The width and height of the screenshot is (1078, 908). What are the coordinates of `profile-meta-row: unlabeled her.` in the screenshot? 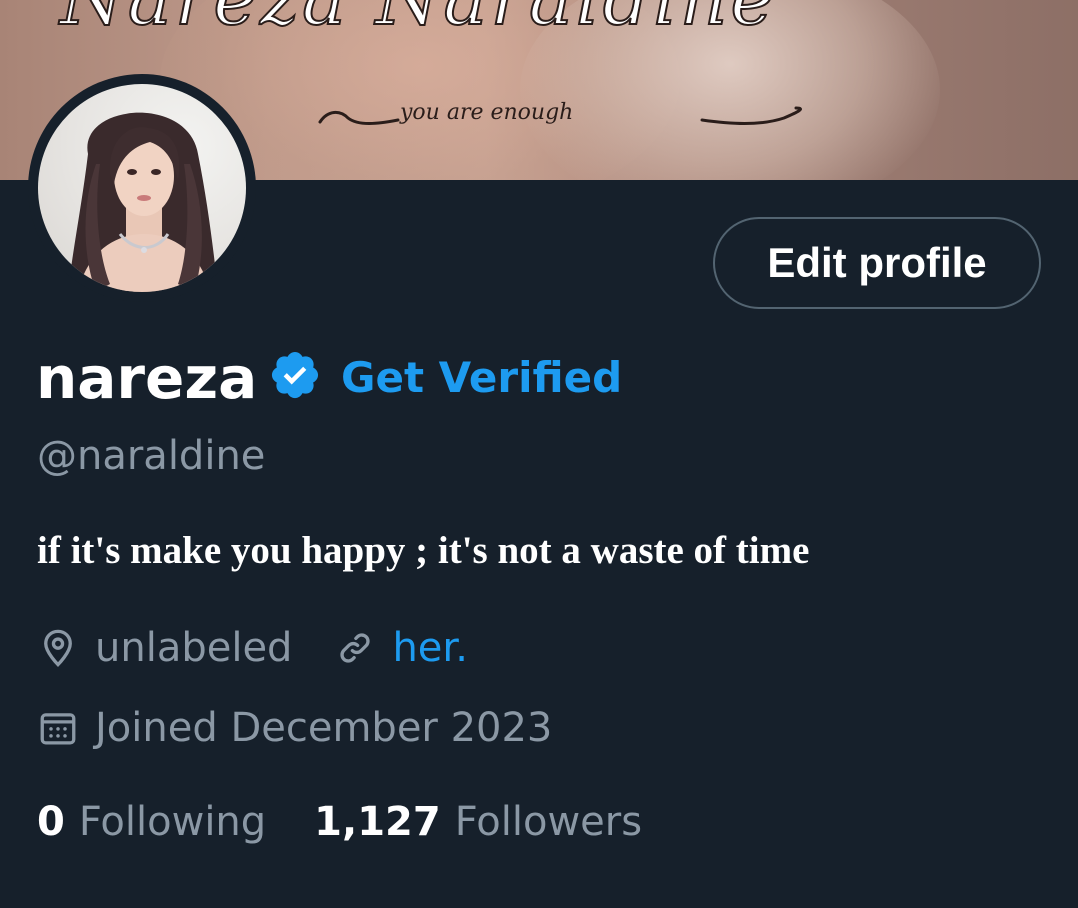 It's located at (252, 648).